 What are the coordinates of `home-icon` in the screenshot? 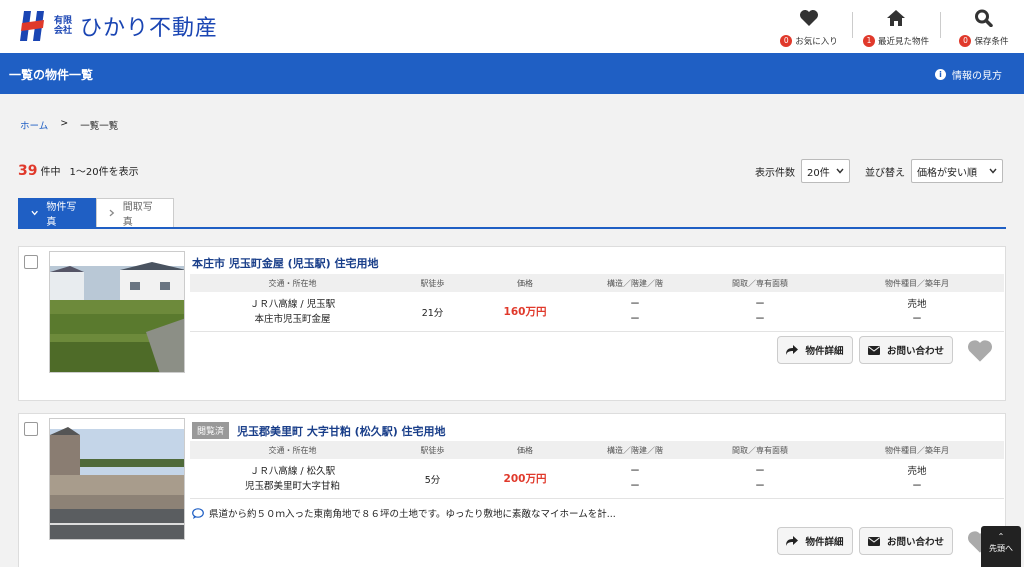 It's located at (896, 18).